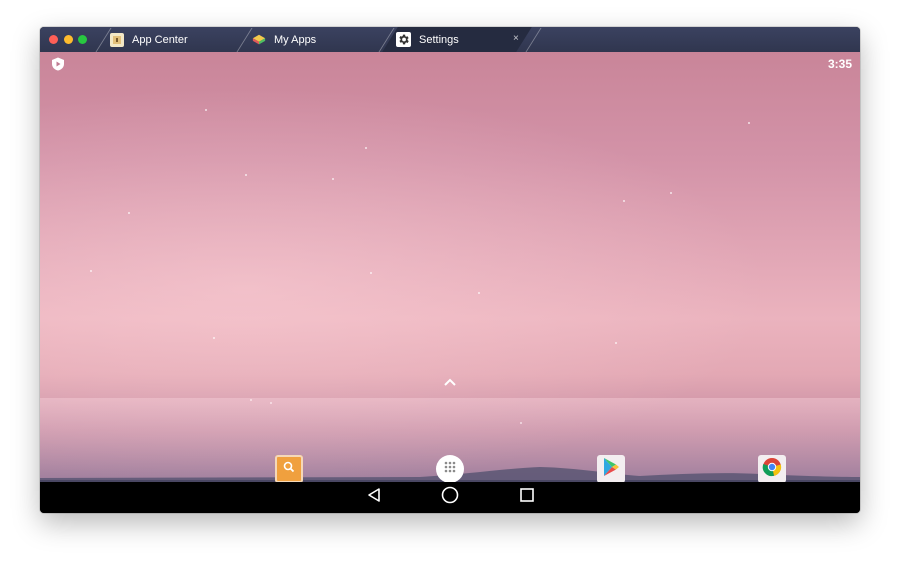  I want to click on tab-my-apps-label: My Apps, so click(295, 39).